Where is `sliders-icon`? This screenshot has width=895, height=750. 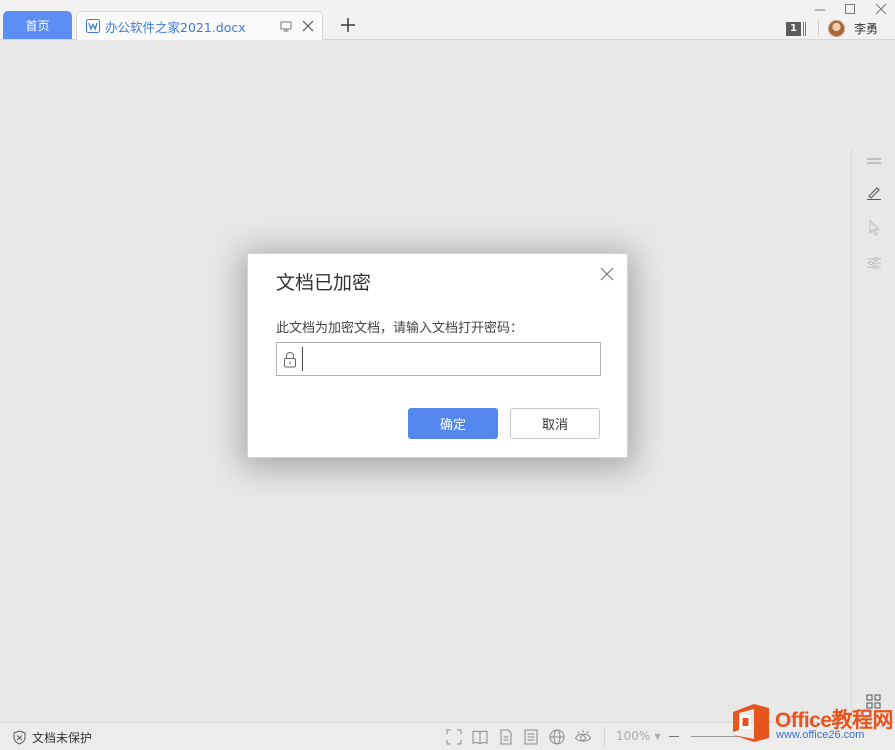 sliders-icon is located at coordinates (874, 263).